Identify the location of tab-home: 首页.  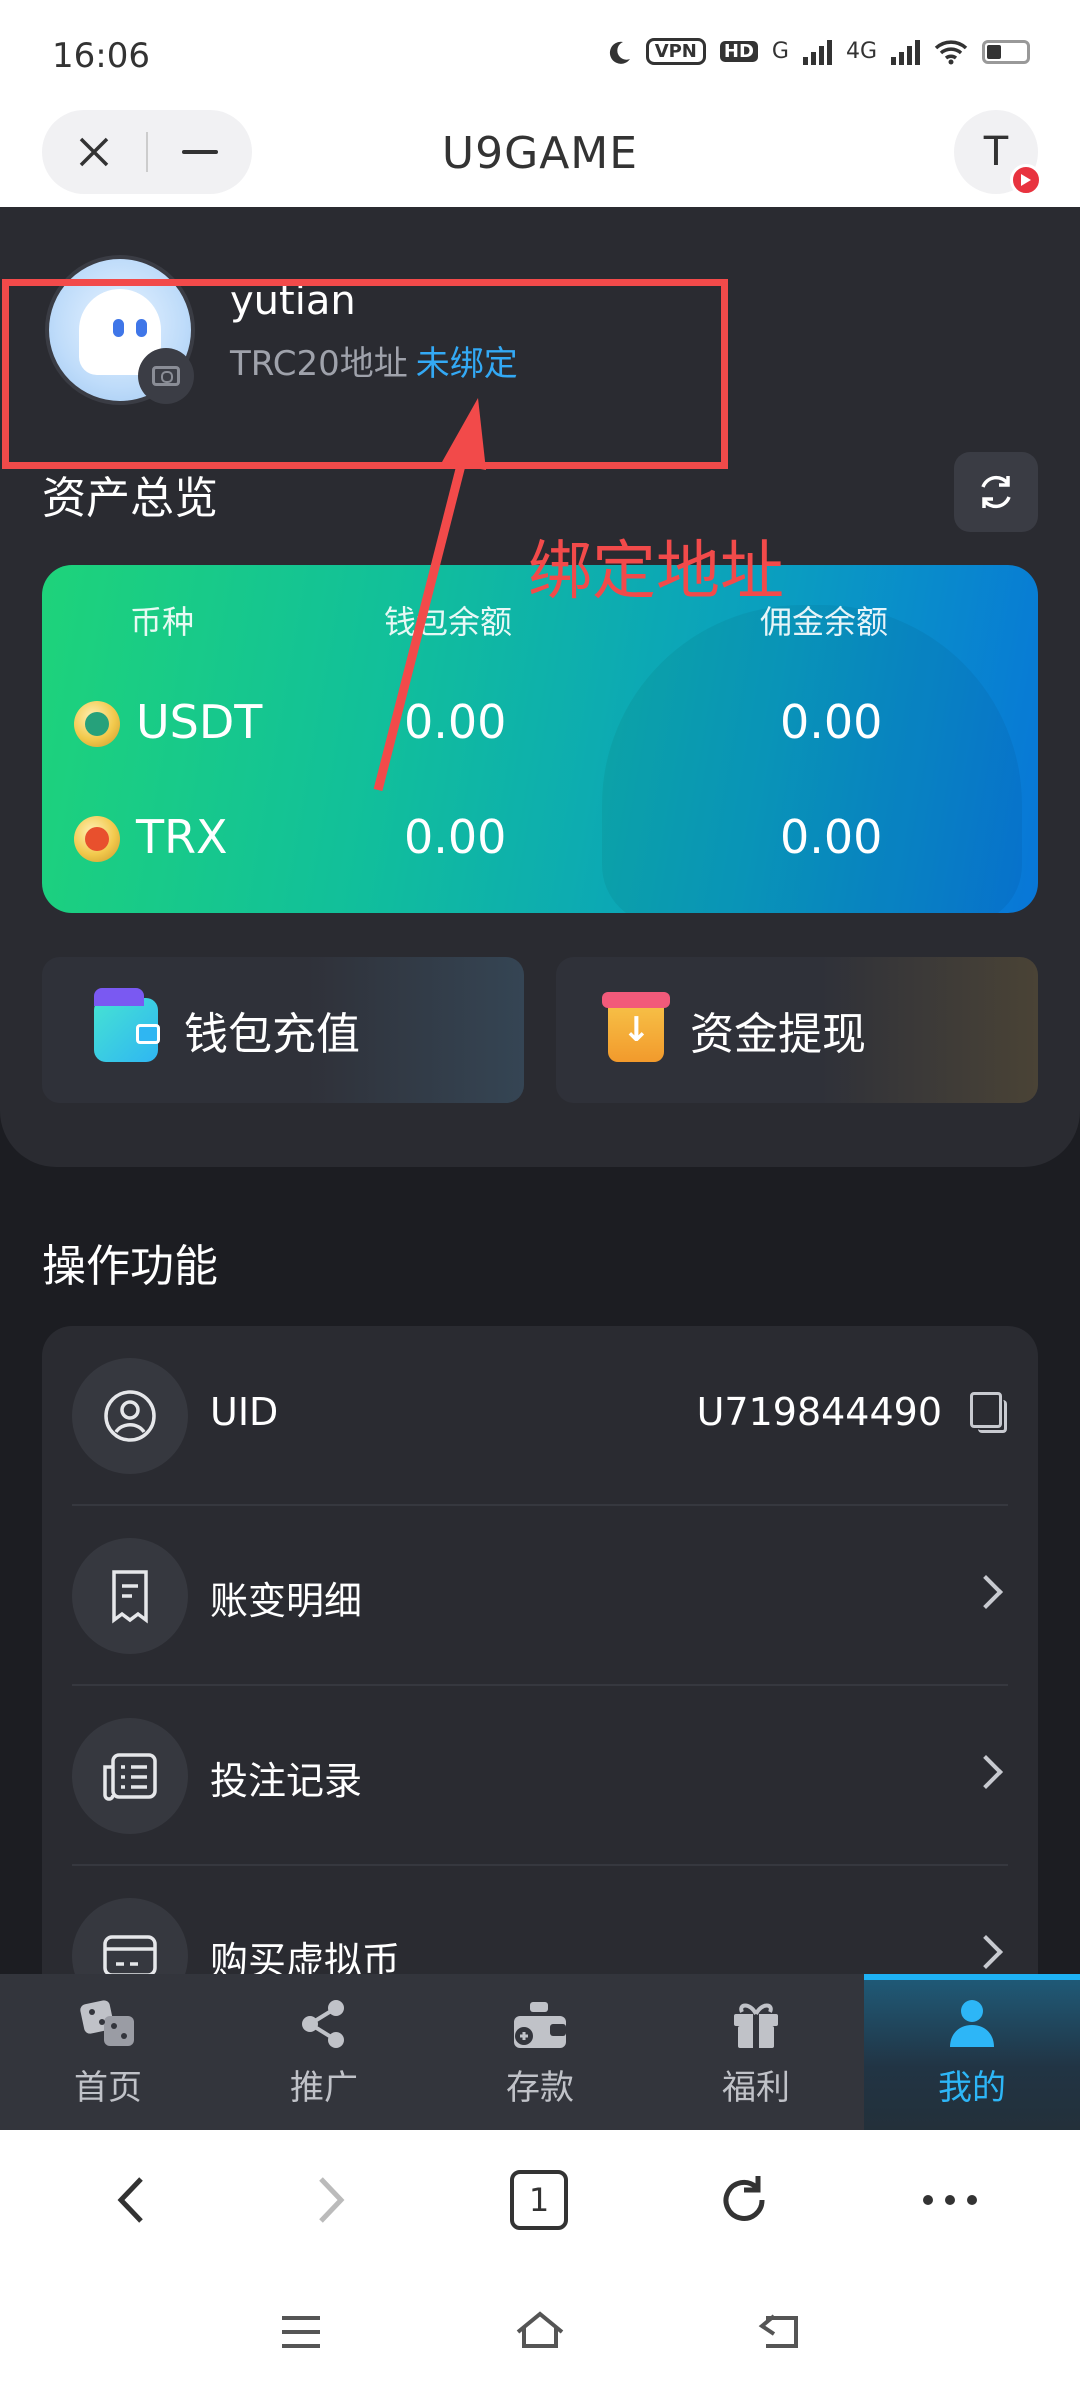
(108, 2052).